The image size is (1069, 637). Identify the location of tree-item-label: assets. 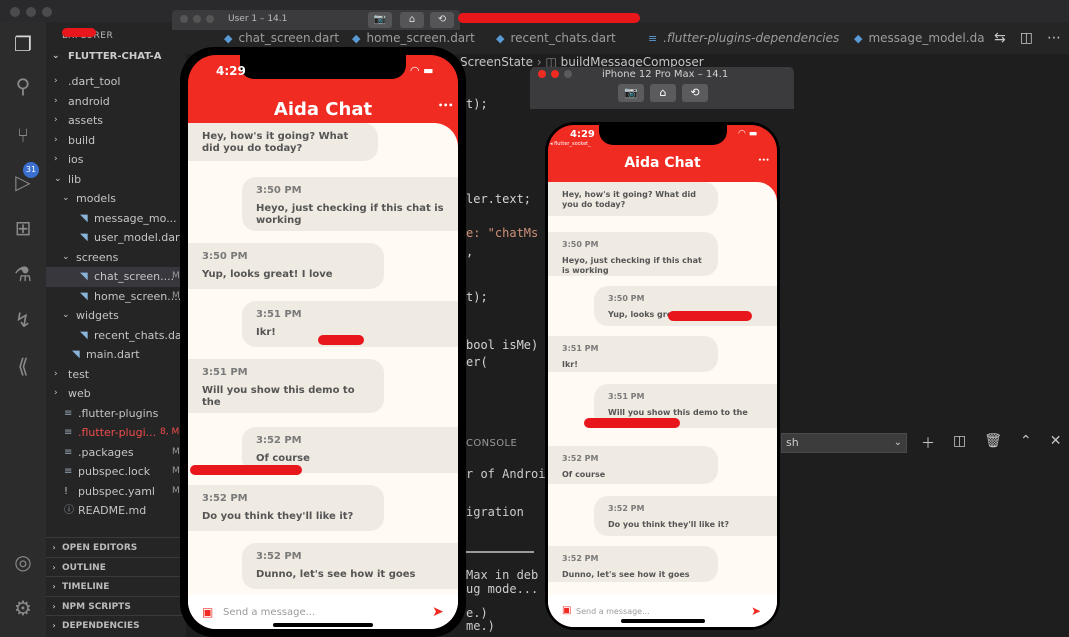
(86, 120).